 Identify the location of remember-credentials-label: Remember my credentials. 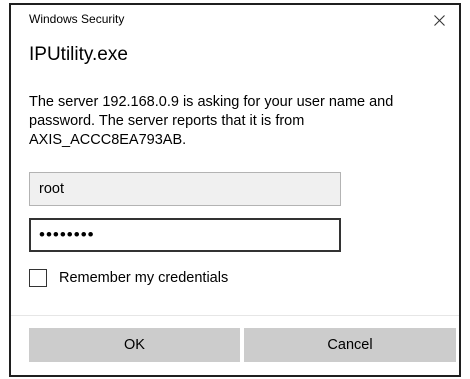
(144, 278).